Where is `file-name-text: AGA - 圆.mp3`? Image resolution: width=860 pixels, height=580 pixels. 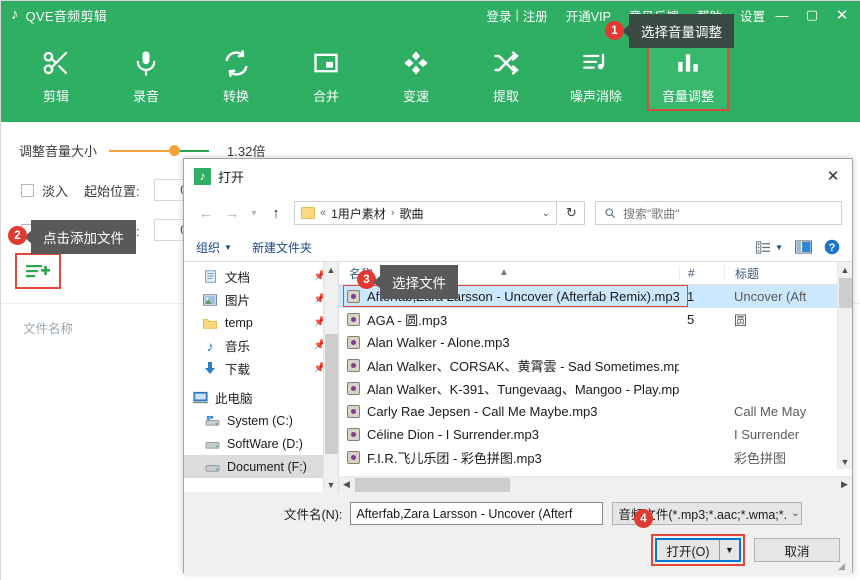 file-name-text: AGA - 圆.mp3 is located at coordinates (407, 320).